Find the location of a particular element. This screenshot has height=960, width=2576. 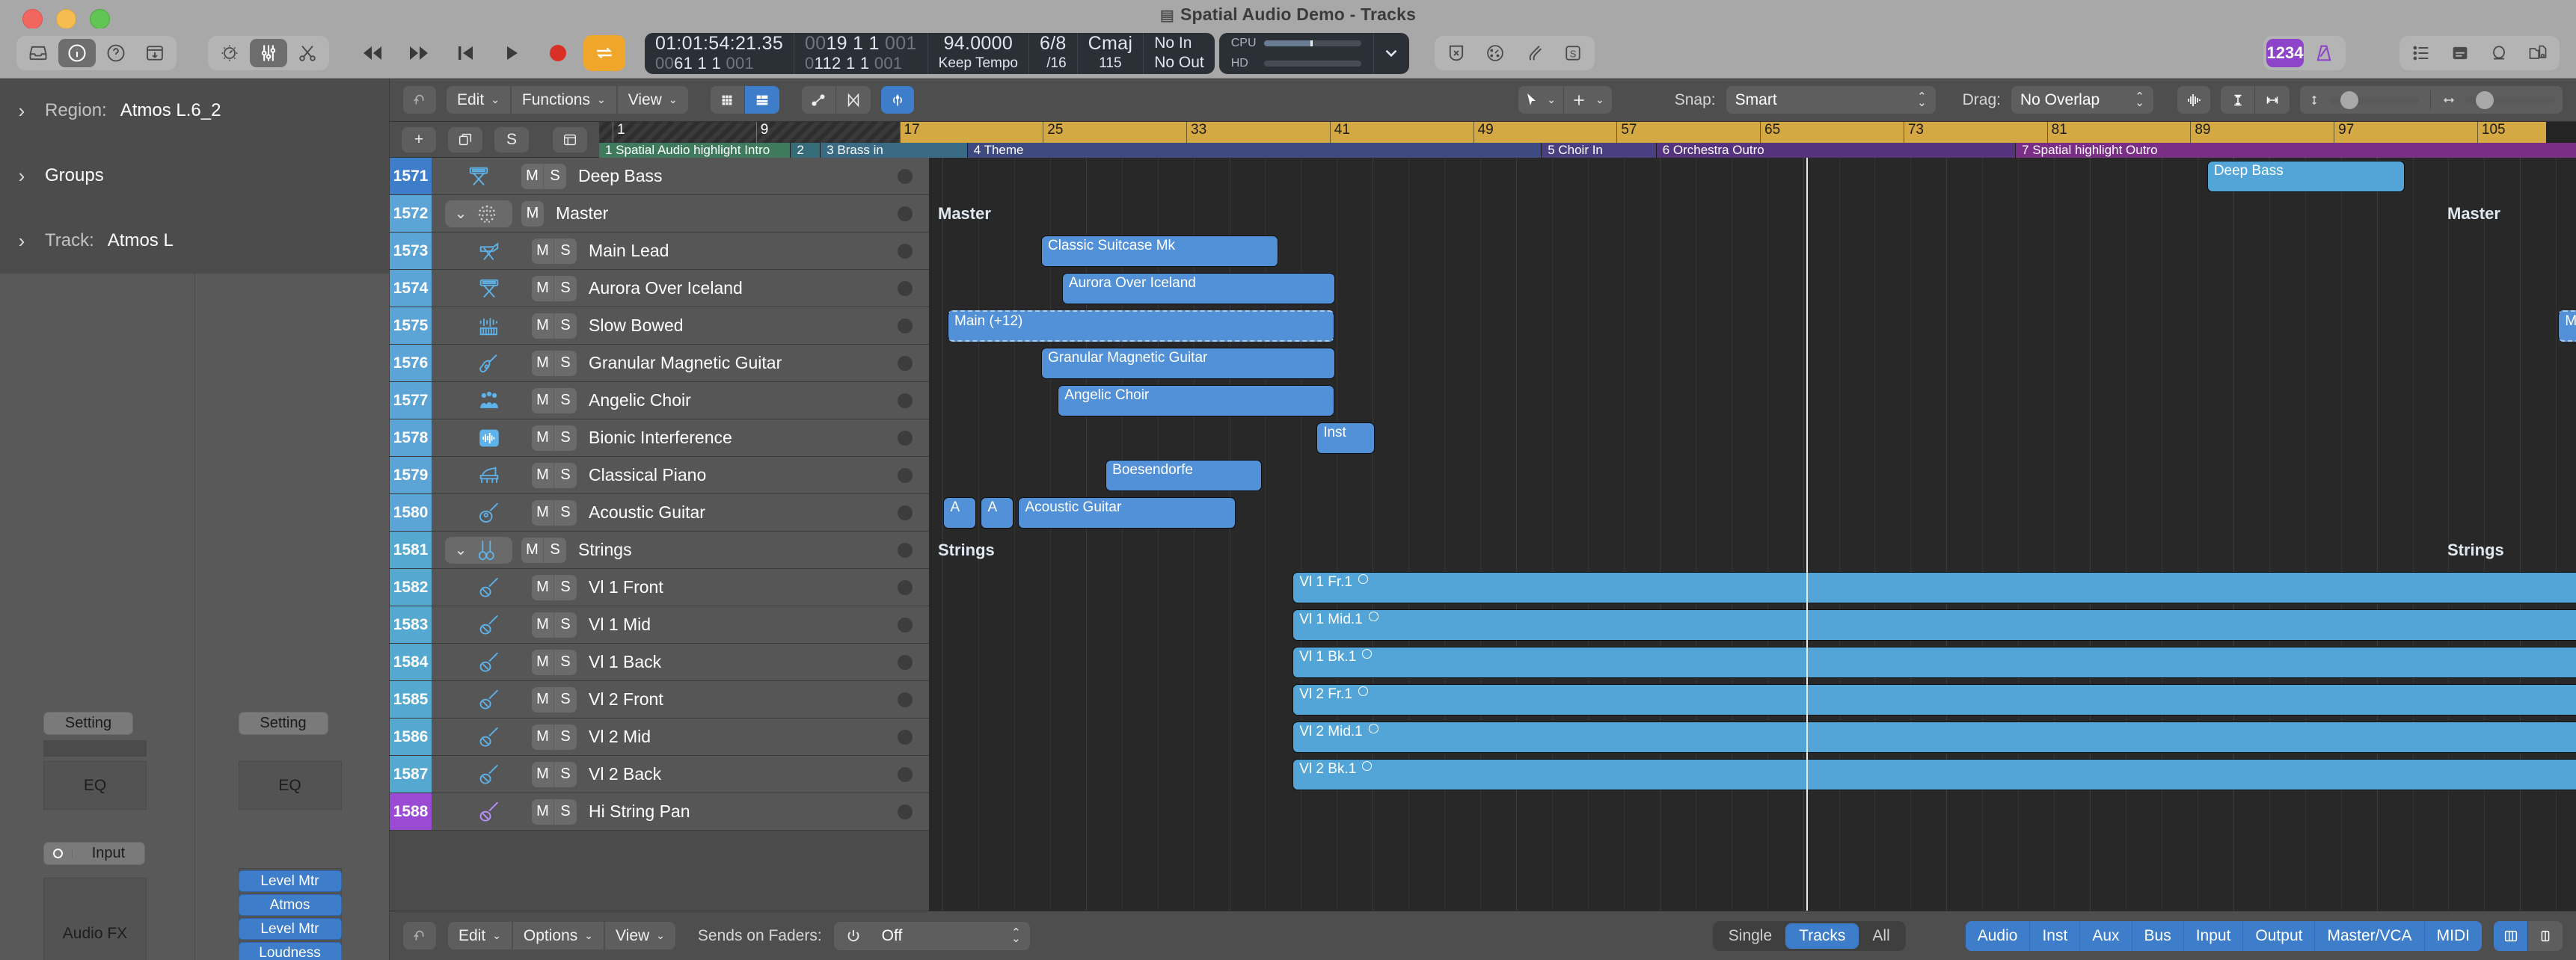

edit-menu: Edit ⌄ is located at coordinates (478, 100).